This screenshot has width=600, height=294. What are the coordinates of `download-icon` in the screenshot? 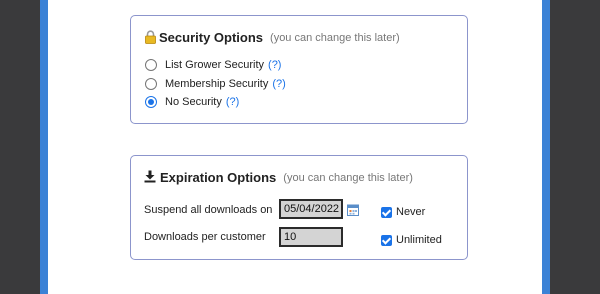 It's located at (150, 176).